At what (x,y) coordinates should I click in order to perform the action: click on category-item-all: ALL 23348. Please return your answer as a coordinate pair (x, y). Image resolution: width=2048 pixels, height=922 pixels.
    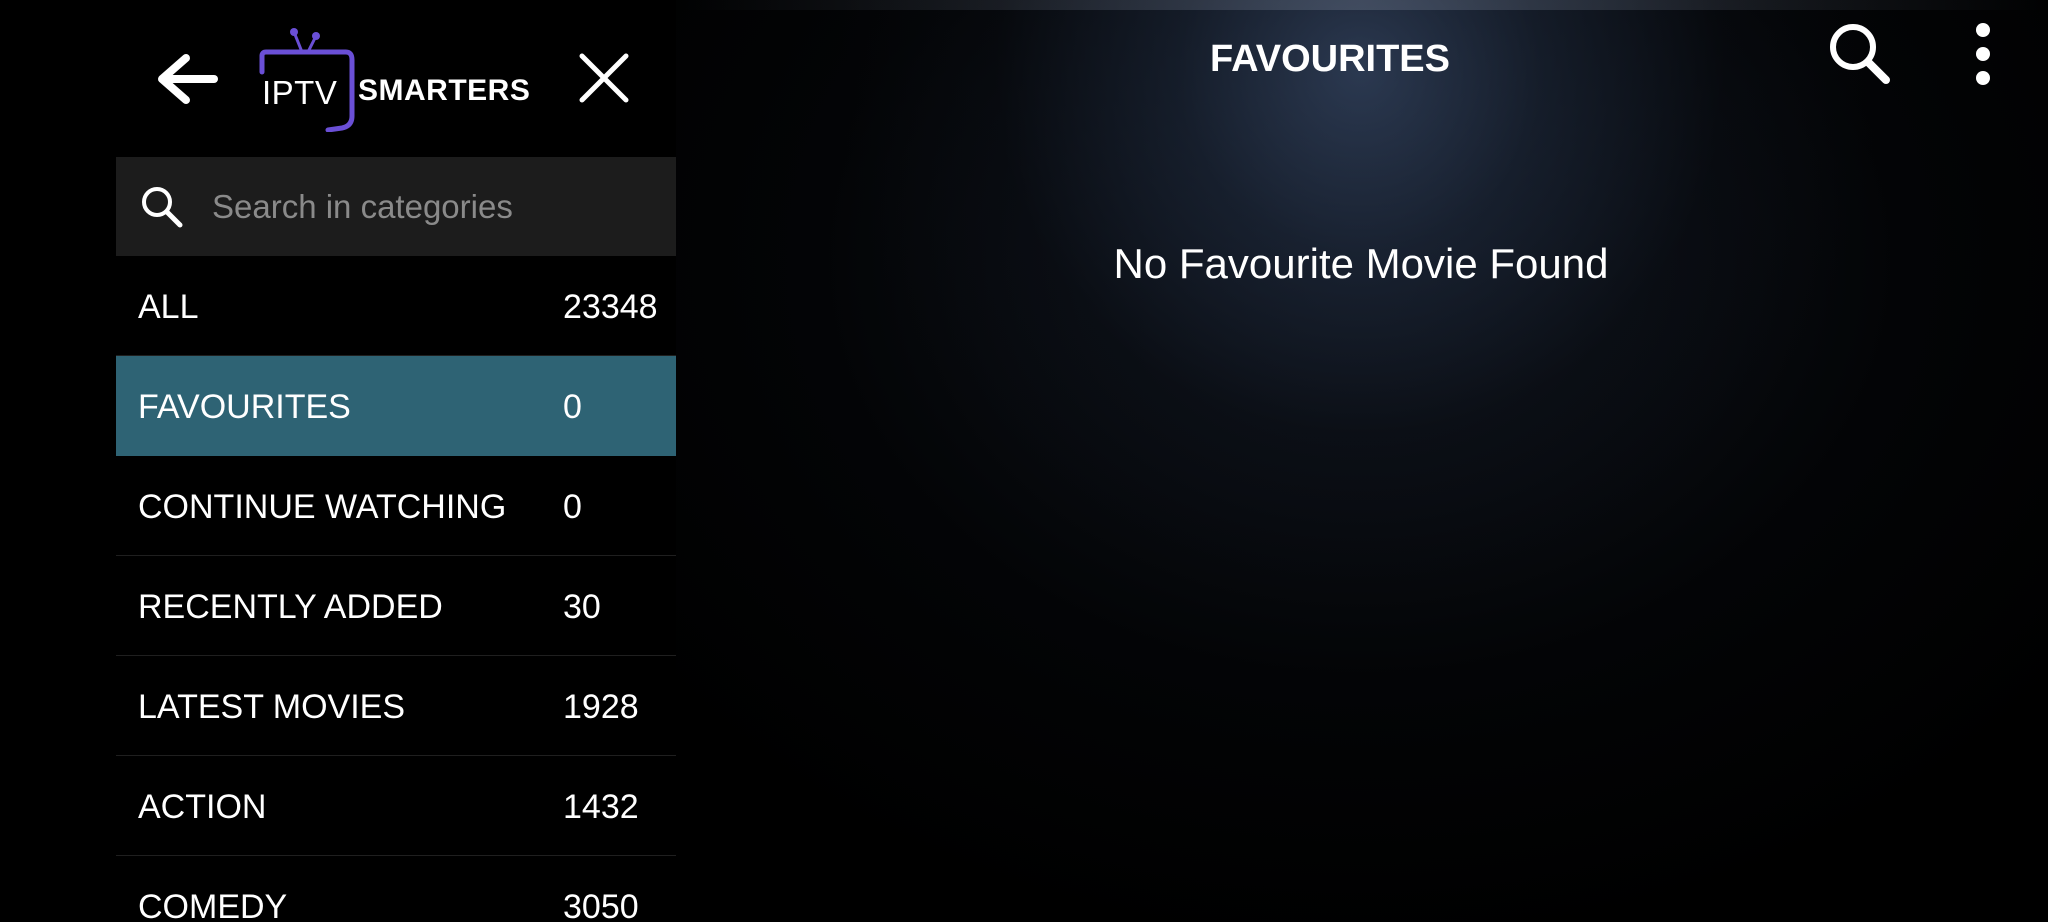
    Looking at the image, I should click on (396, 306).